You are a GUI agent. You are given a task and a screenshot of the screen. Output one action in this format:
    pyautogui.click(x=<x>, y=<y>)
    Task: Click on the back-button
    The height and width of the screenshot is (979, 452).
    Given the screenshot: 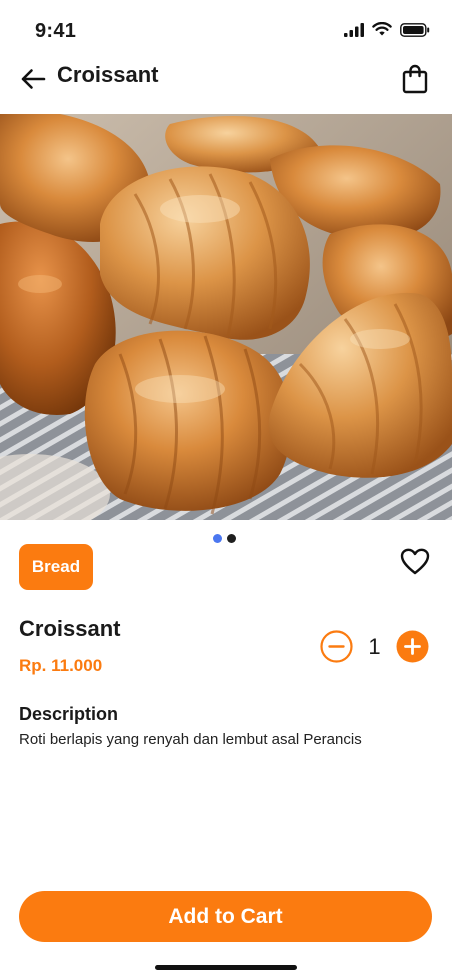 What is the action you would take?
    pyautogui.click(x=33, y=79)
    